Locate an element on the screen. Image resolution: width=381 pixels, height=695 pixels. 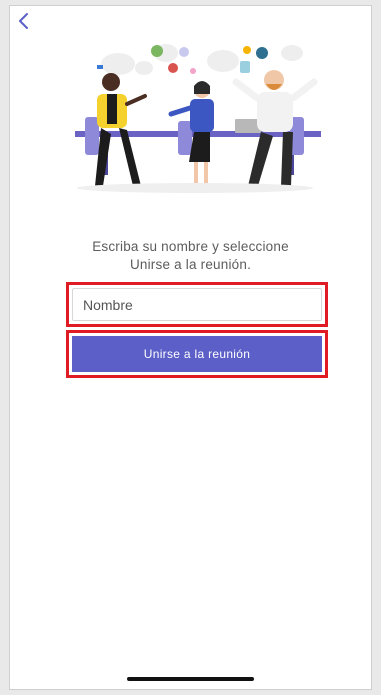
join-meeting-button: Unirse a la reunión is located at coordinates (197, 354).